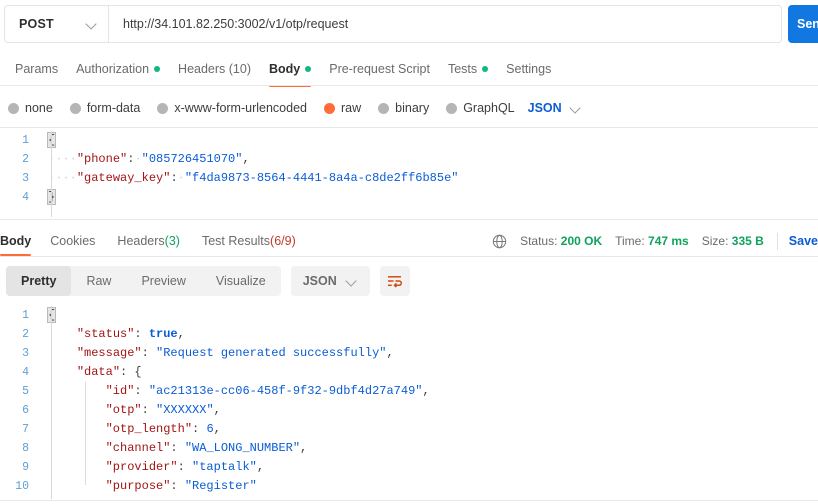 The image size is (818, 504). I want to click on response-size: Size: 335 B, so click(732, 241).